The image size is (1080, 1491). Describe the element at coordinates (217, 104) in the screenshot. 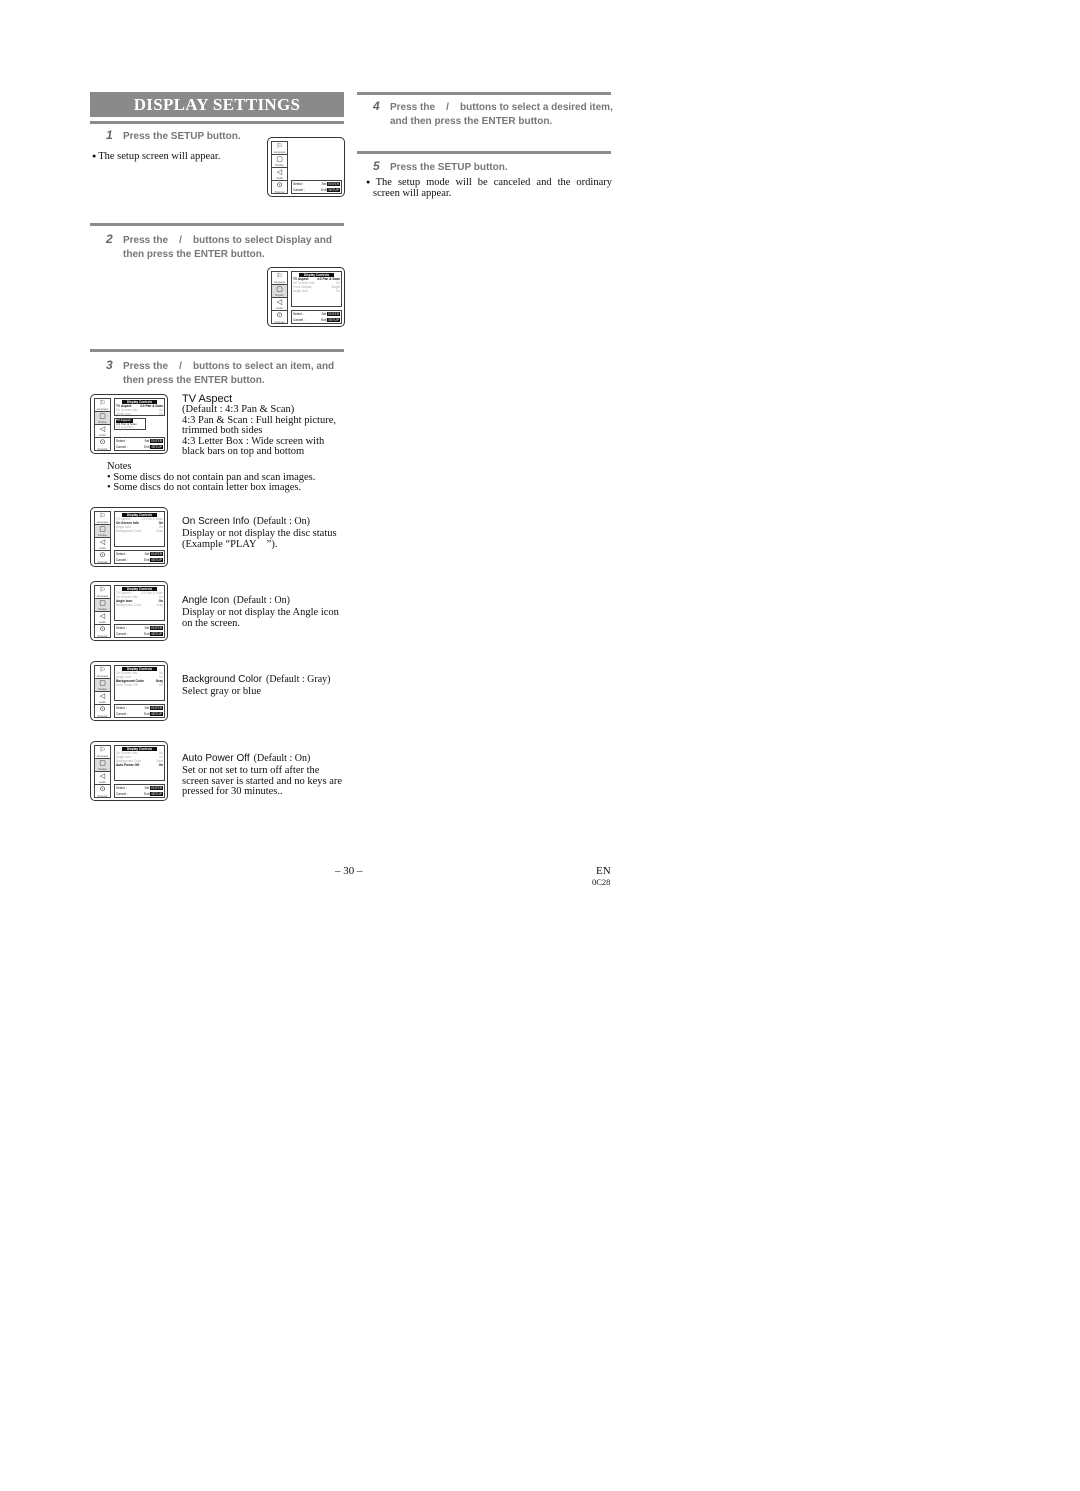

I see `section-title: DISPLAY SETTINGS` at that location.